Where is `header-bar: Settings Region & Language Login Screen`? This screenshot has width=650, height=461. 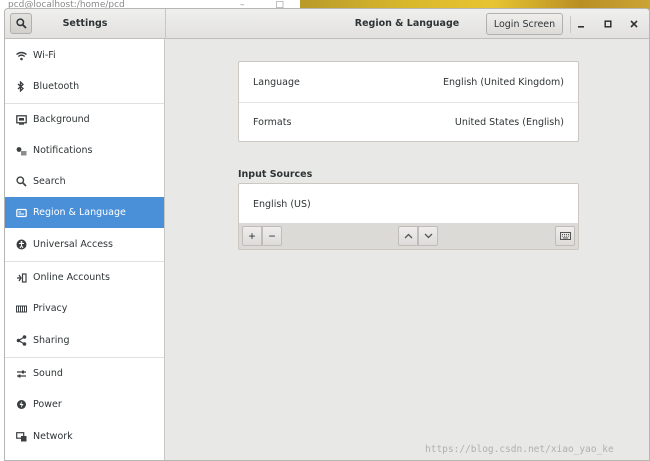 header-bar: Settings Region & Language Login Screen is located at coordinates (327, 24).